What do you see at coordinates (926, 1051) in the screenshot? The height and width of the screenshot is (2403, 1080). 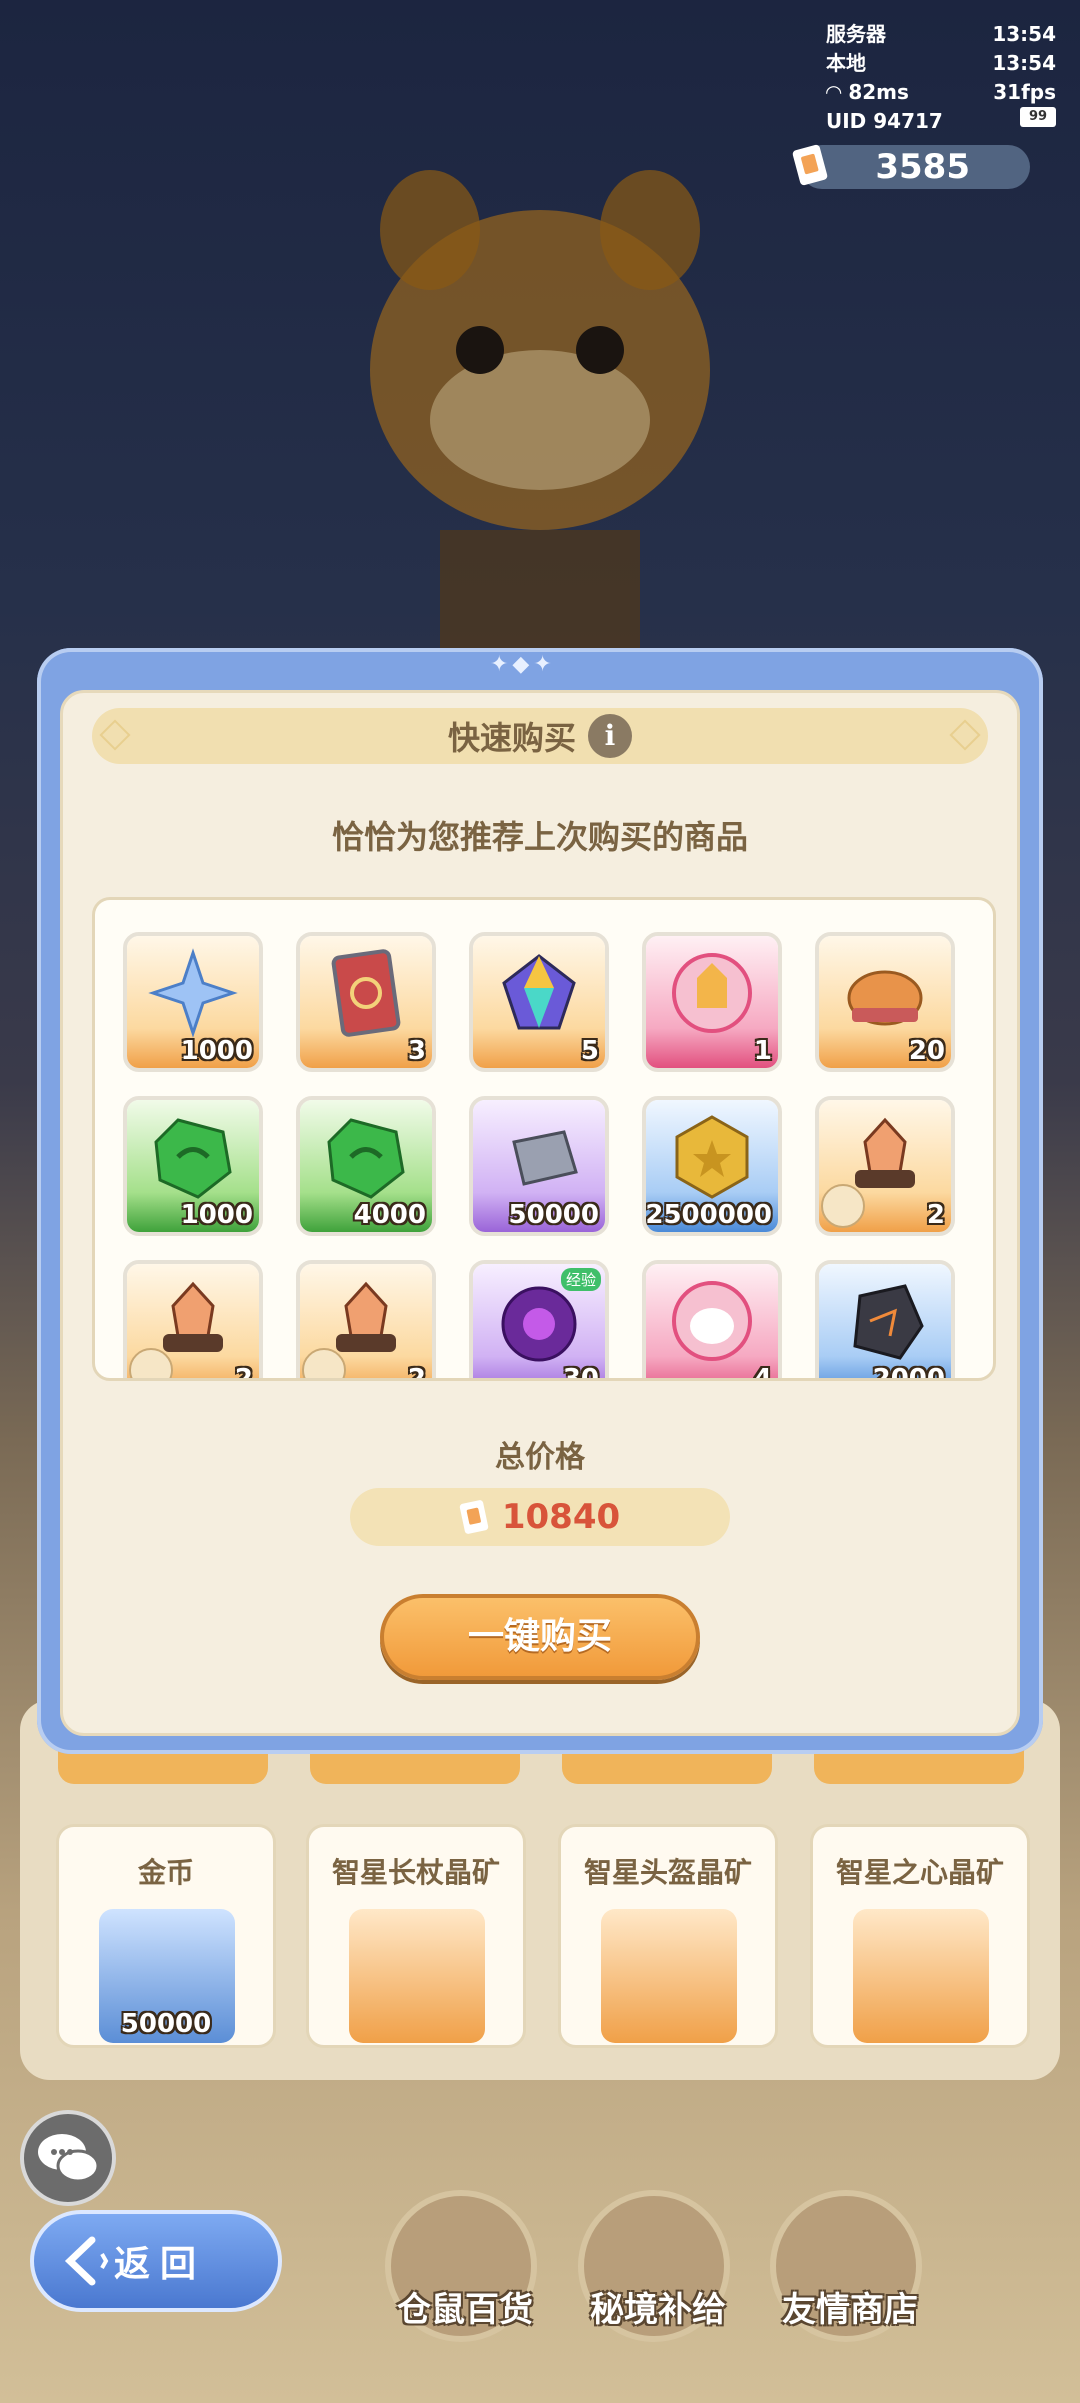 I see `item-quantity: 20` at bounding box center [926, 1051].